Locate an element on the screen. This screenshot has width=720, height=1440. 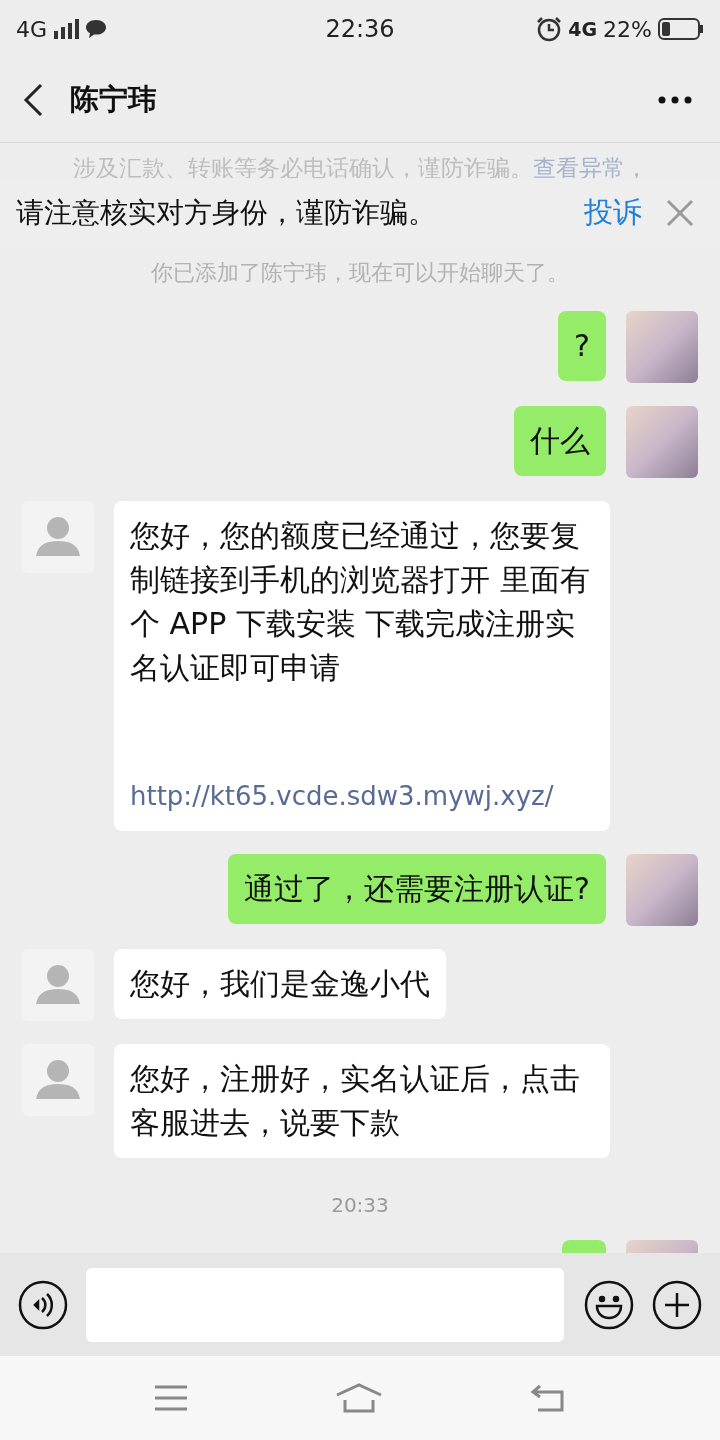
message-timestamp: 20:33 is located at coordinates (360, 1205).